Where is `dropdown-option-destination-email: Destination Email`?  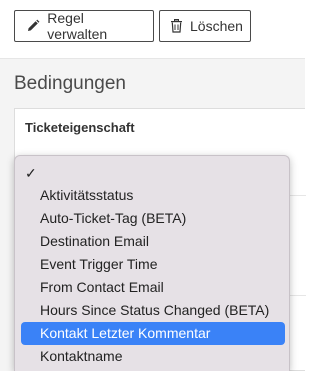 dropdown-option-destination-email: Destination Email is located at coordinates (153, 241).